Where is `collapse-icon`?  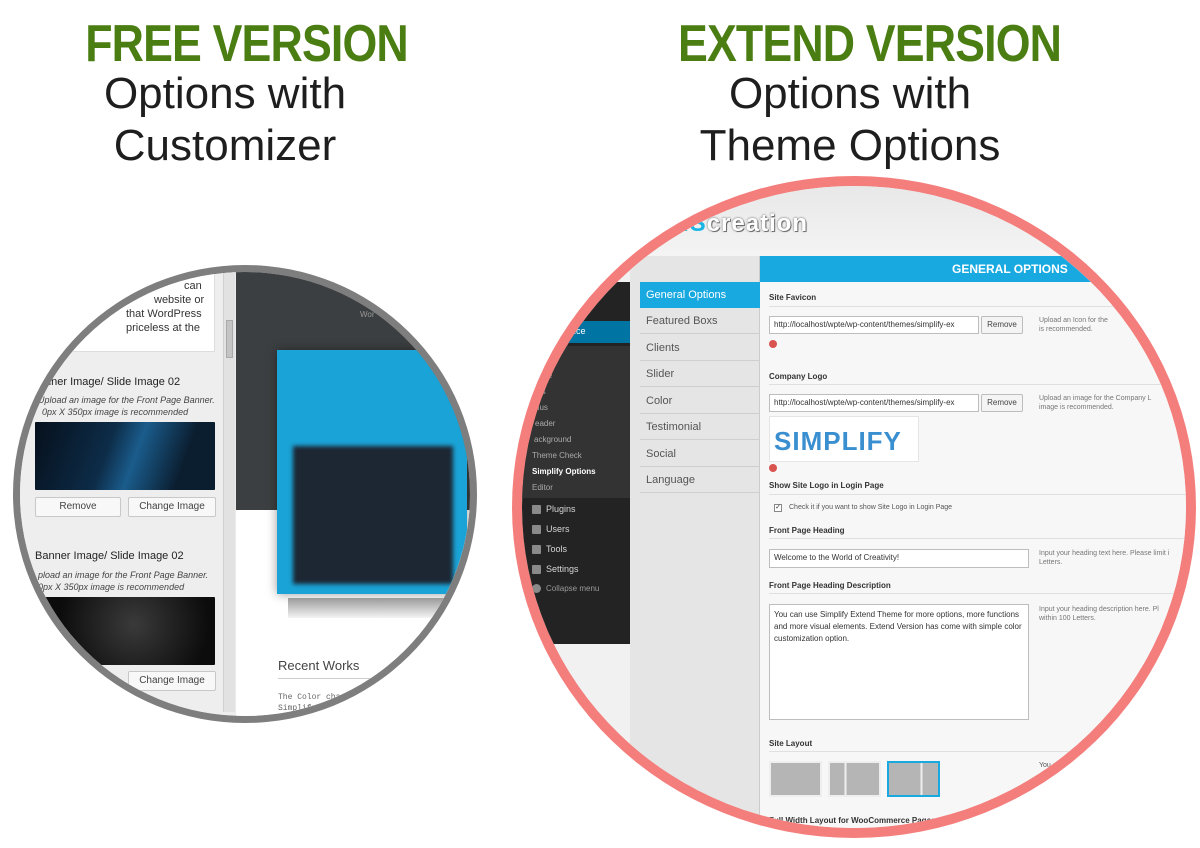 collapse-icon is located at coordinates (536, 589).